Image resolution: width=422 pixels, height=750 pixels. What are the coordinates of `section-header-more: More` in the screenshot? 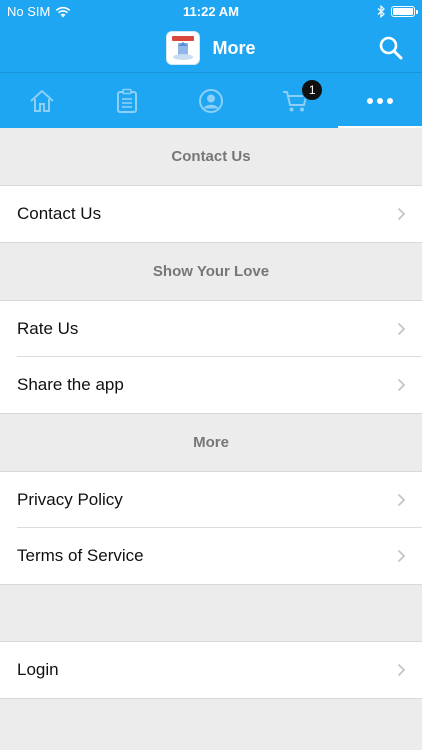 It's located at (211, 442).